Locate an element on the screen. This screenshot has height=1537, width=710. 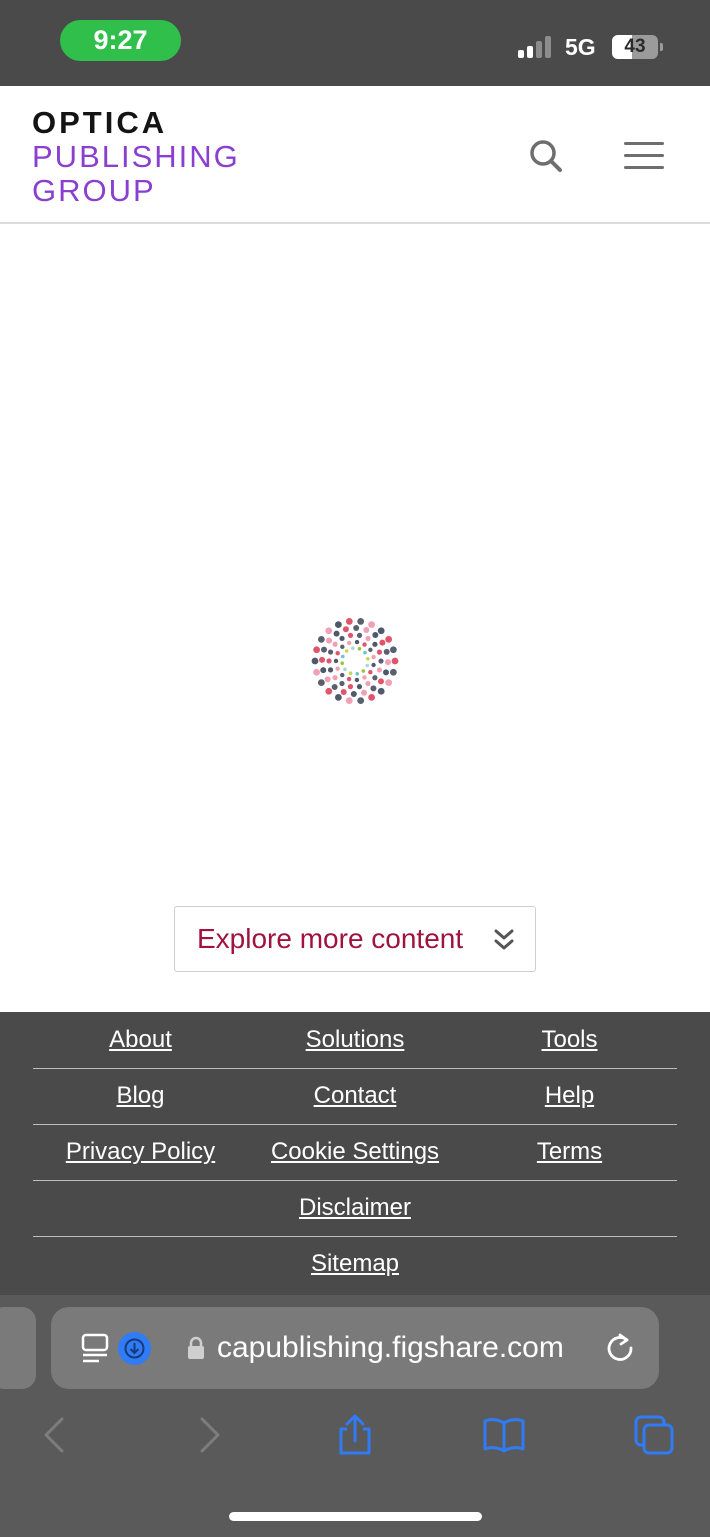
footer-link-terms: Terms is located at coordinates (569, 1152).